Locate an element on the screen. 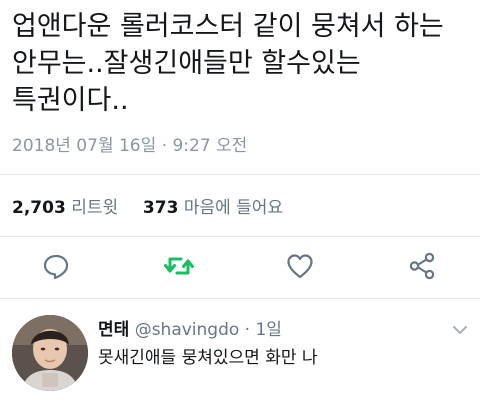 The width and height of the screenshot is (480, 406). tweet-timestamp: 2018년 07월 16일 · 9:27 오전 is located at coordinates (130, 146).